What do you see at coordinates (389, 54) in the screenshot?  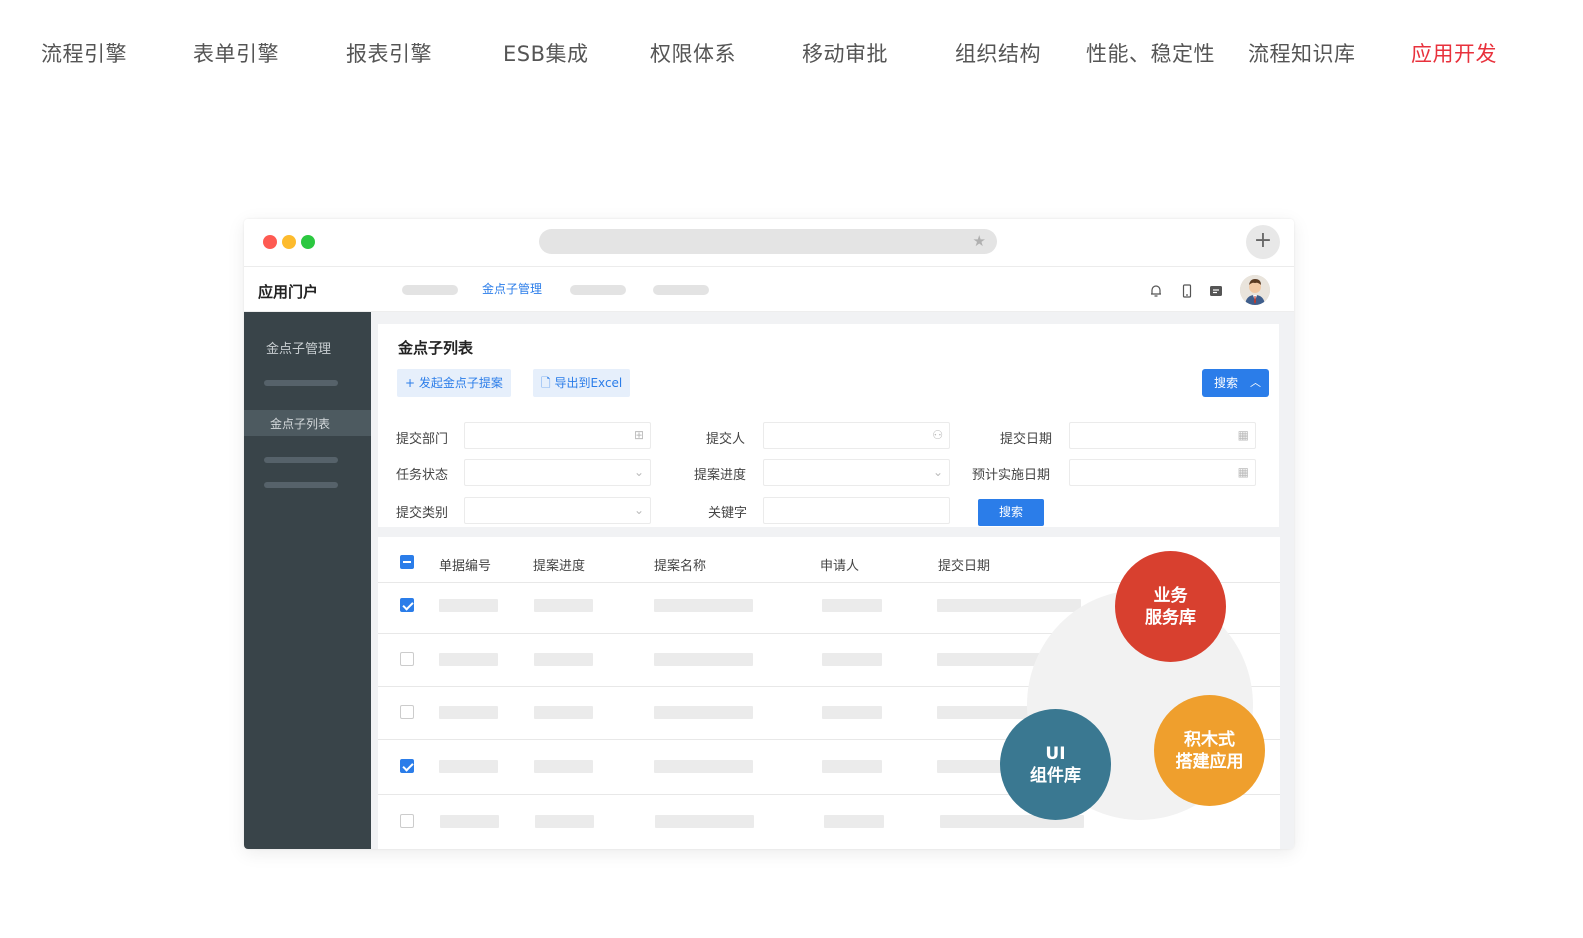 I see `nav-item-report-engine: 报表引擎` at bounding box center [389, 54].